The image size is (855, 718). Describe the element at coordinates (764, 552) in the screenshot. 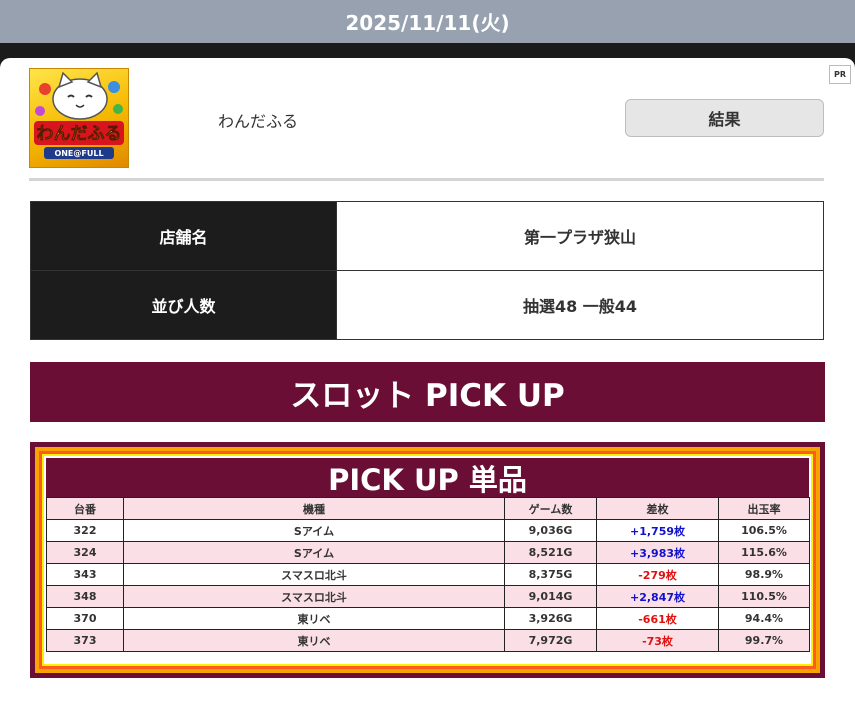

I see `payout-rate: 115.6%` at that location.